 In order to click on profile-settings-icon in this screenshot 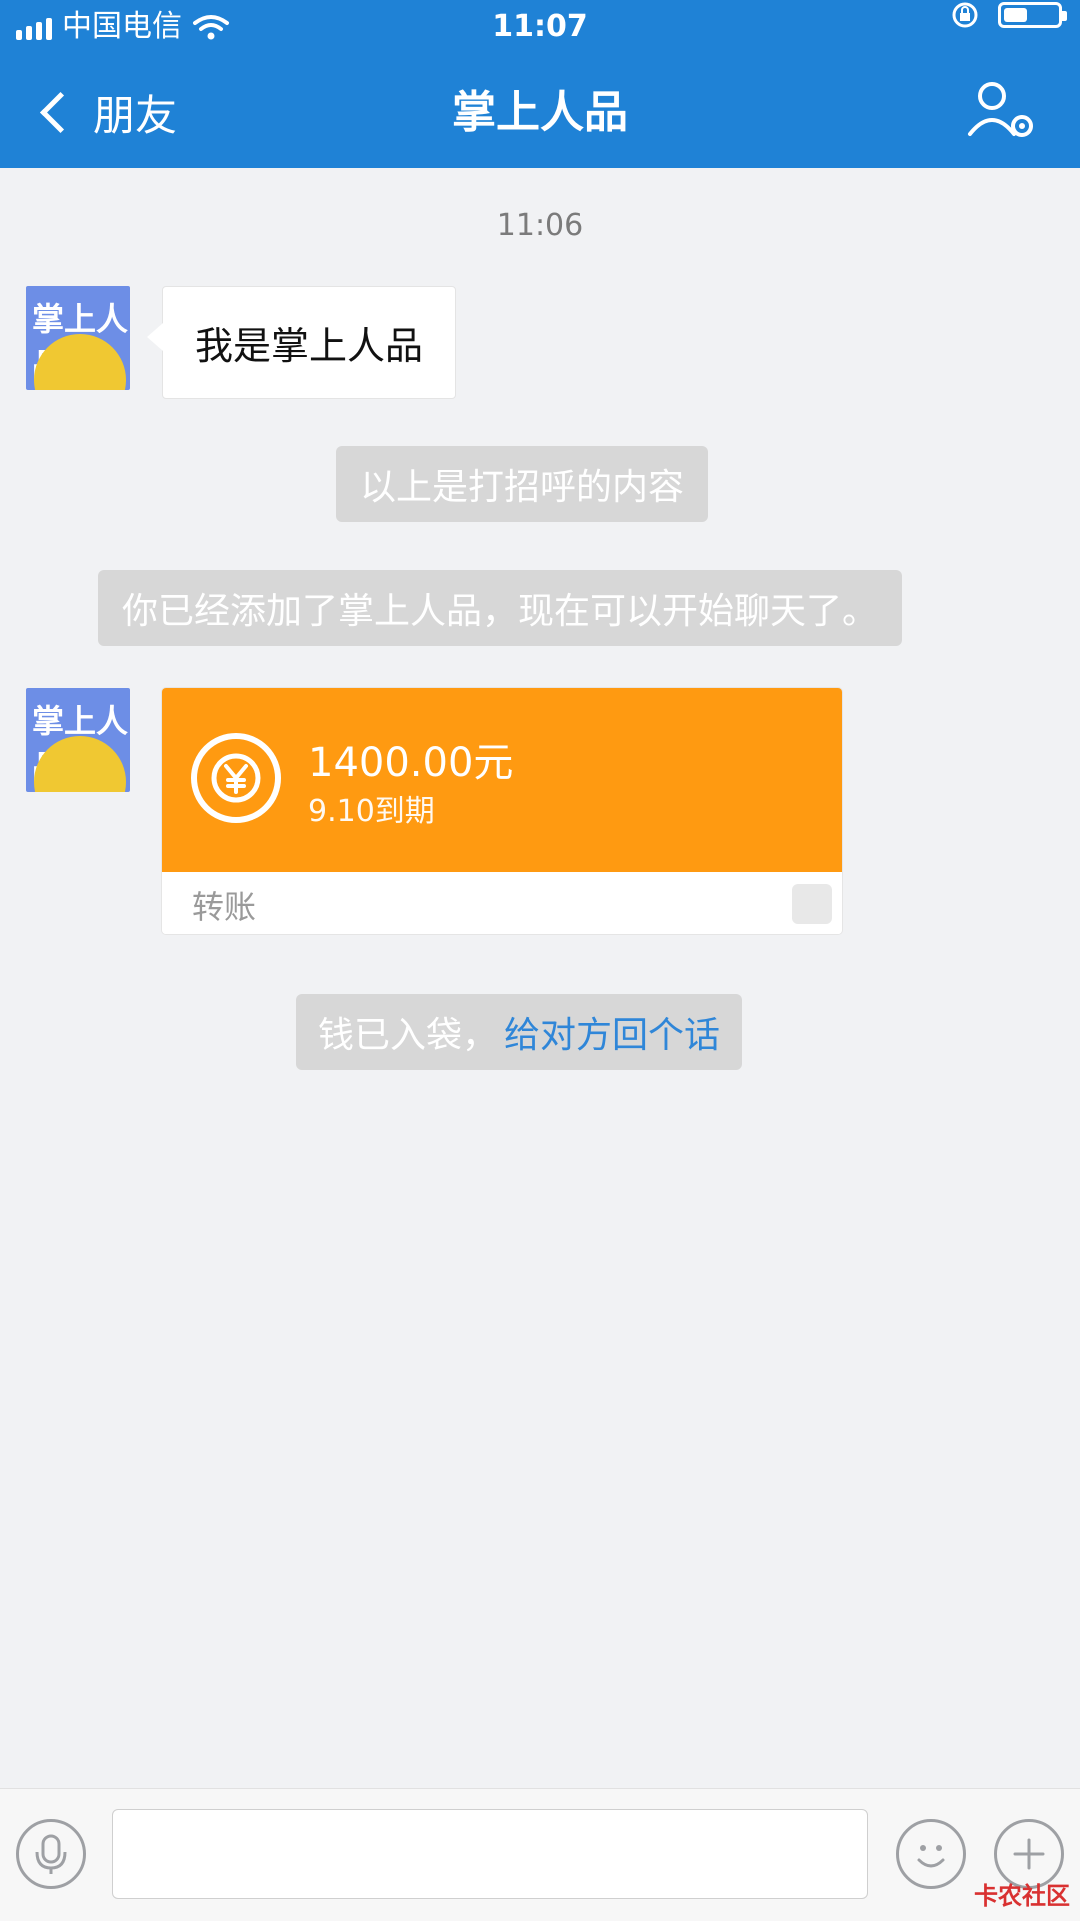, I will do `click(1000, 111)`.